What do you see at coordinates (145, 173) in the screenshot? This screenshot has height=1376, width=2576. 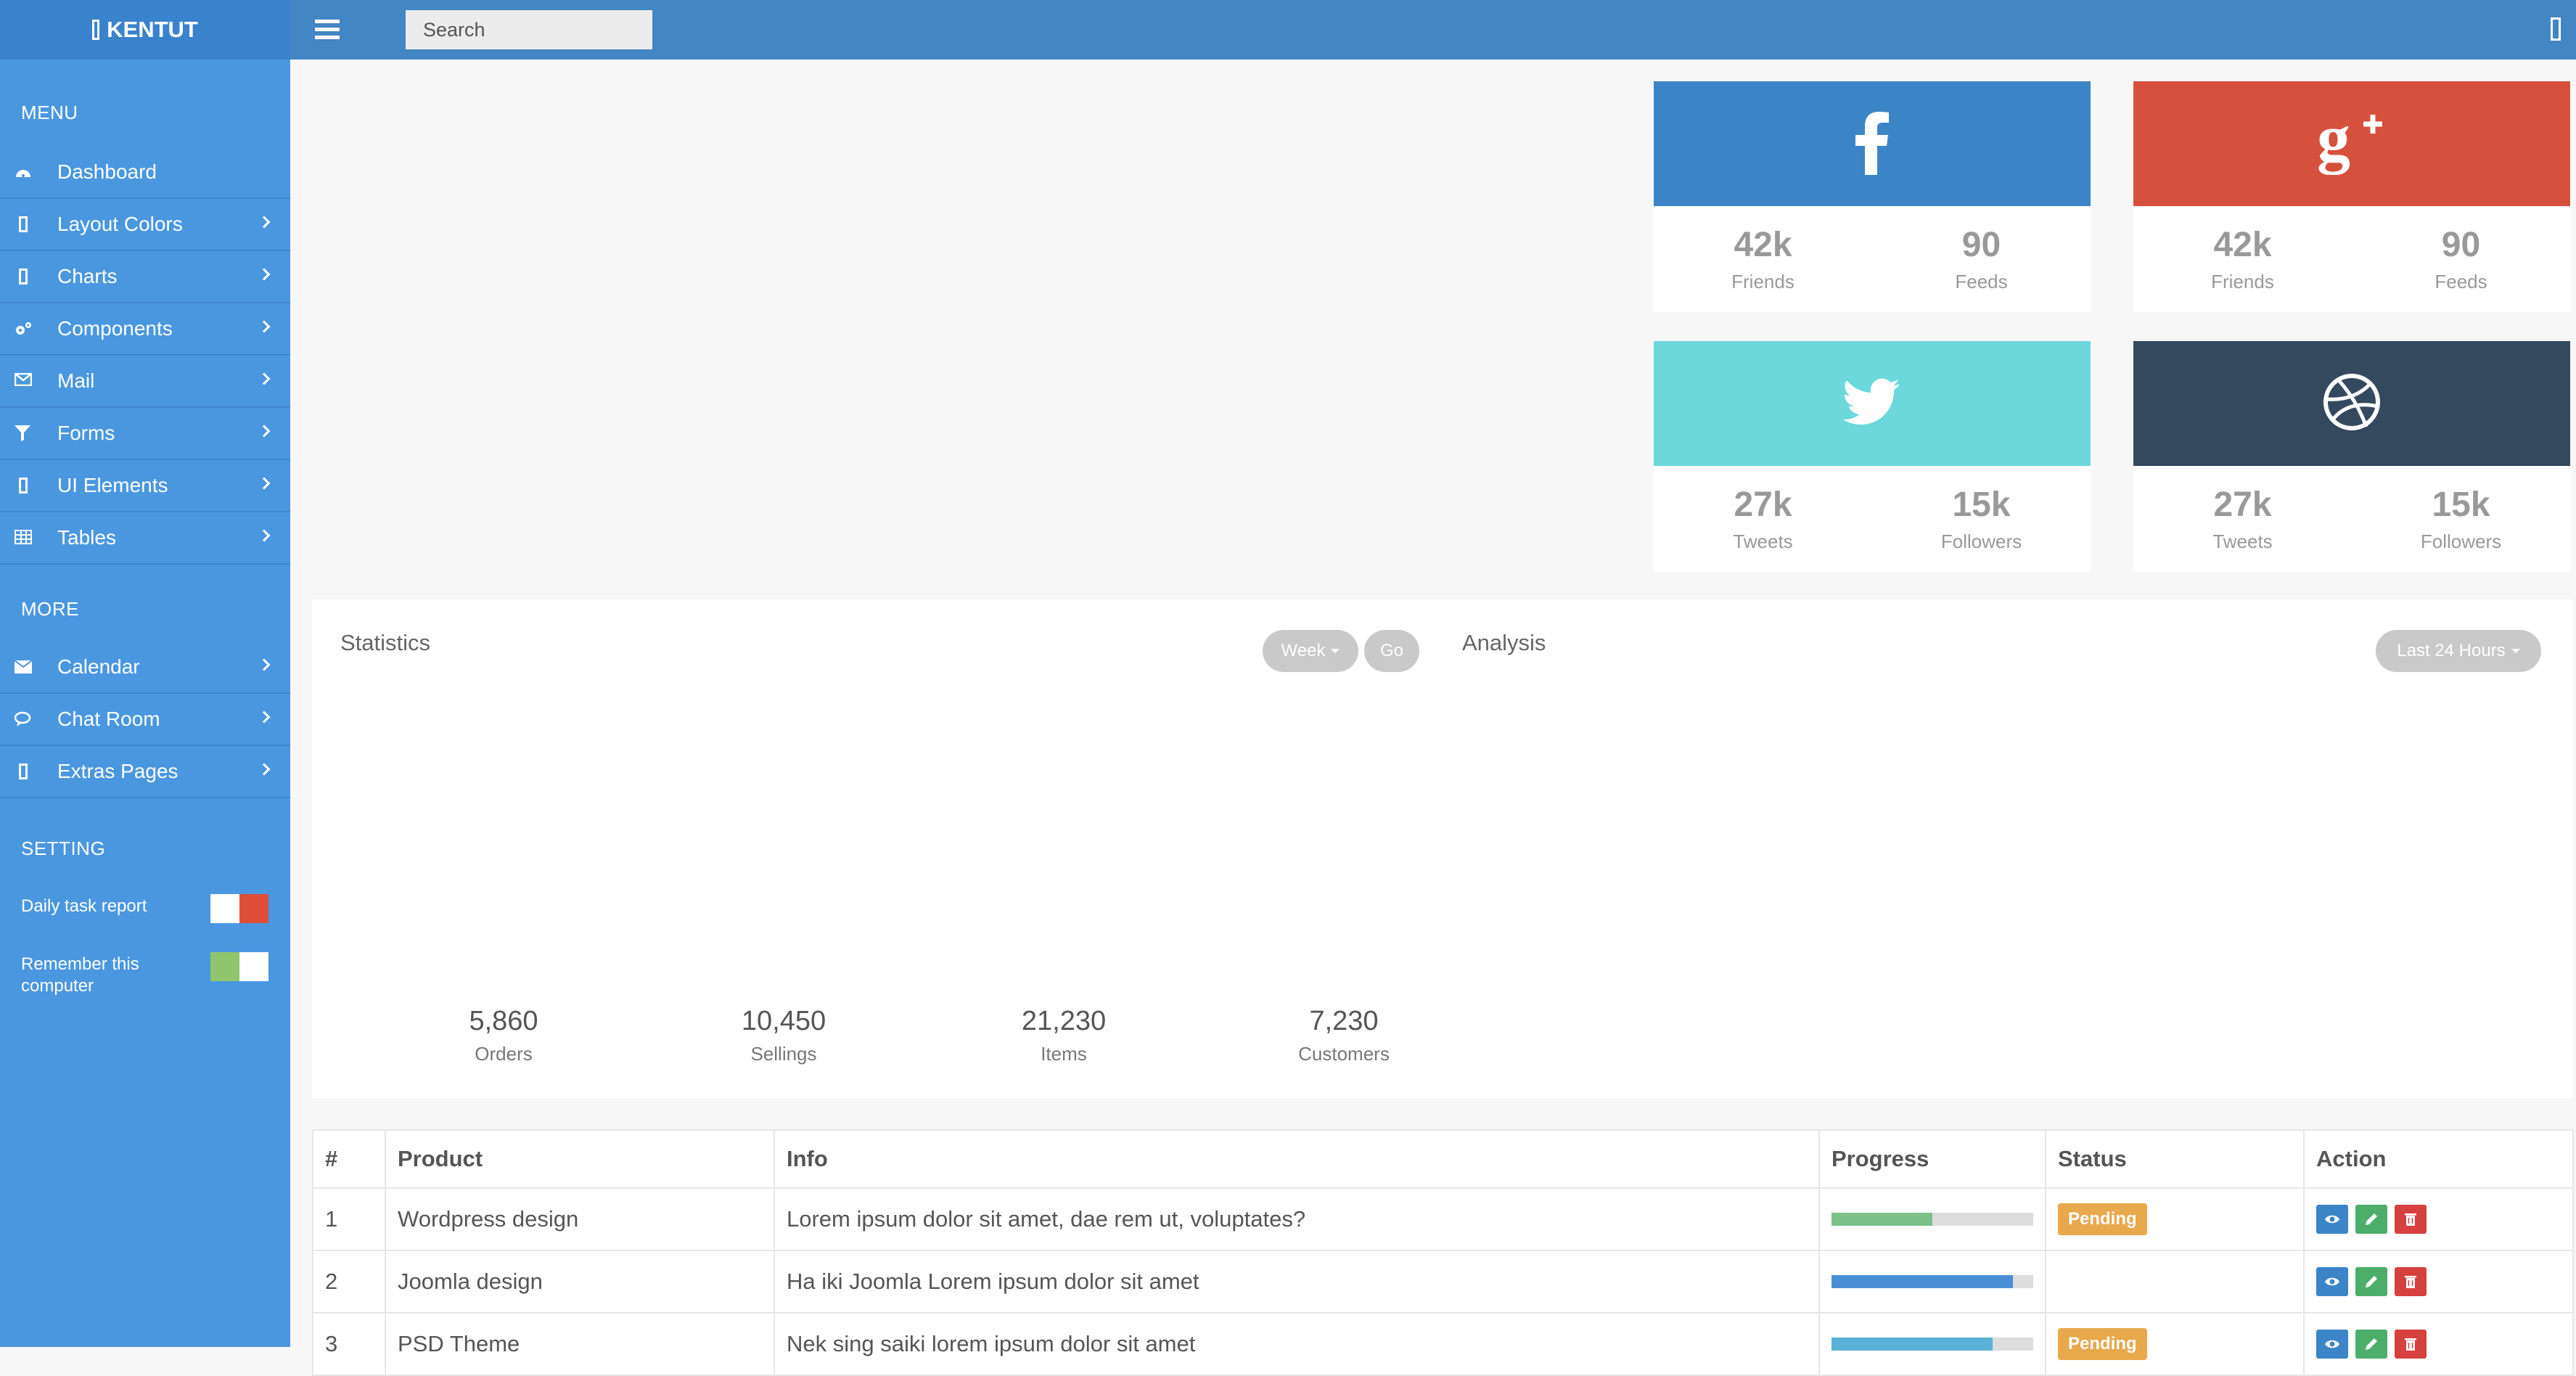 I see `sidebar-item-dashboard: Dashboard` at bounding box center [145, 173].